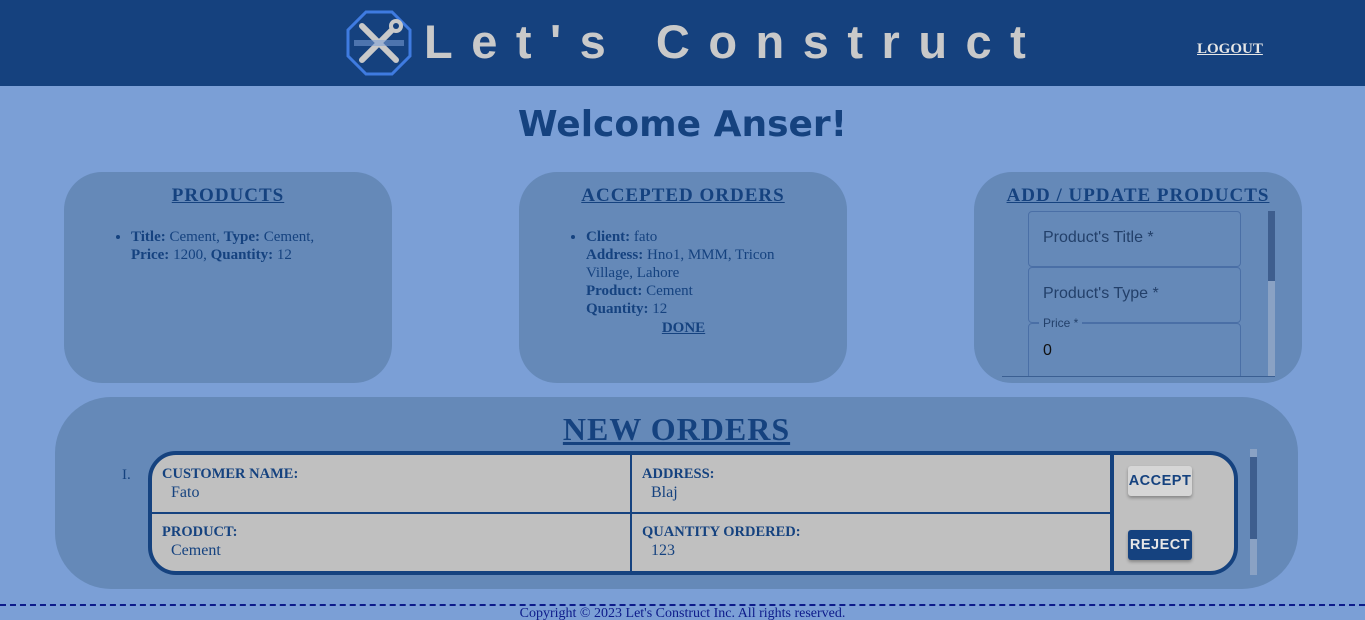 This screenshot has height=620, width=1365. I want to click on address-key: Address:, so click(615, 255).